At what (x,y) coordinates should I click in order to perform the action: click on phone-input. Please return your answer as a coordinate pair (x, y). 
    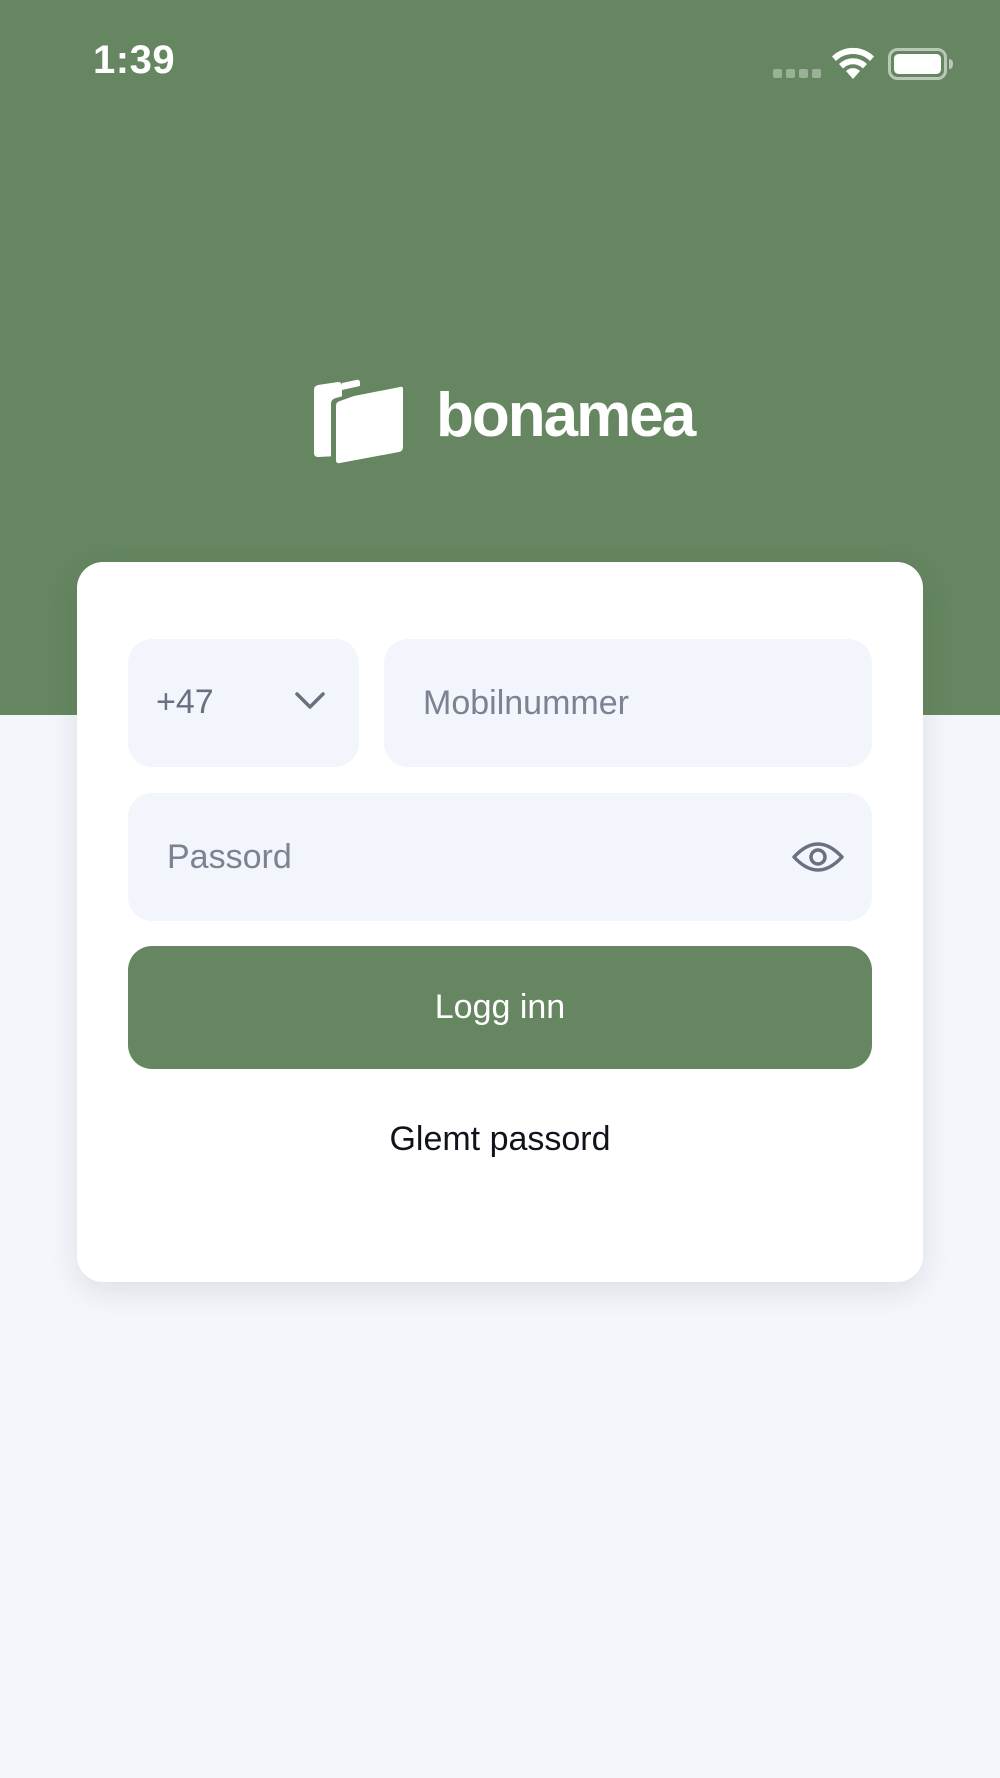
    Looking at the image, I should click on (628, 703).